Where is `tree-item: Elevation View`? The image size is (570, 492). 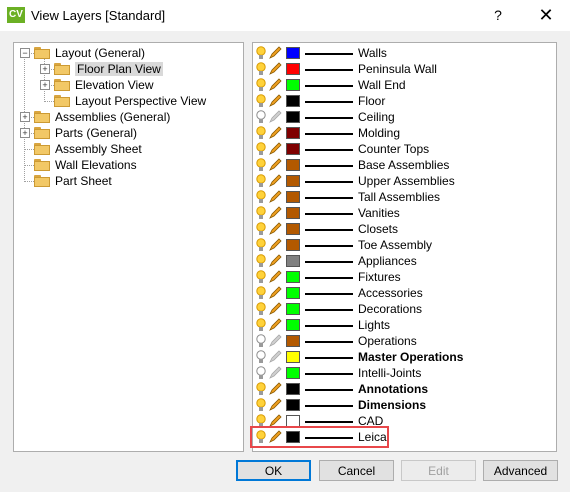
tree-item: Elevation View is located at coordinates (104, 85).